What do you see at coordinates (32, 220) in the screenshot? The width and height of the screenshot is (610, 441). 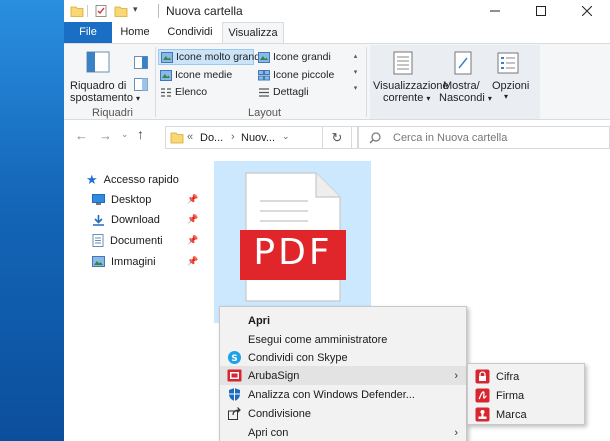 I see `desktop-background` at bounding box center [32, 220].